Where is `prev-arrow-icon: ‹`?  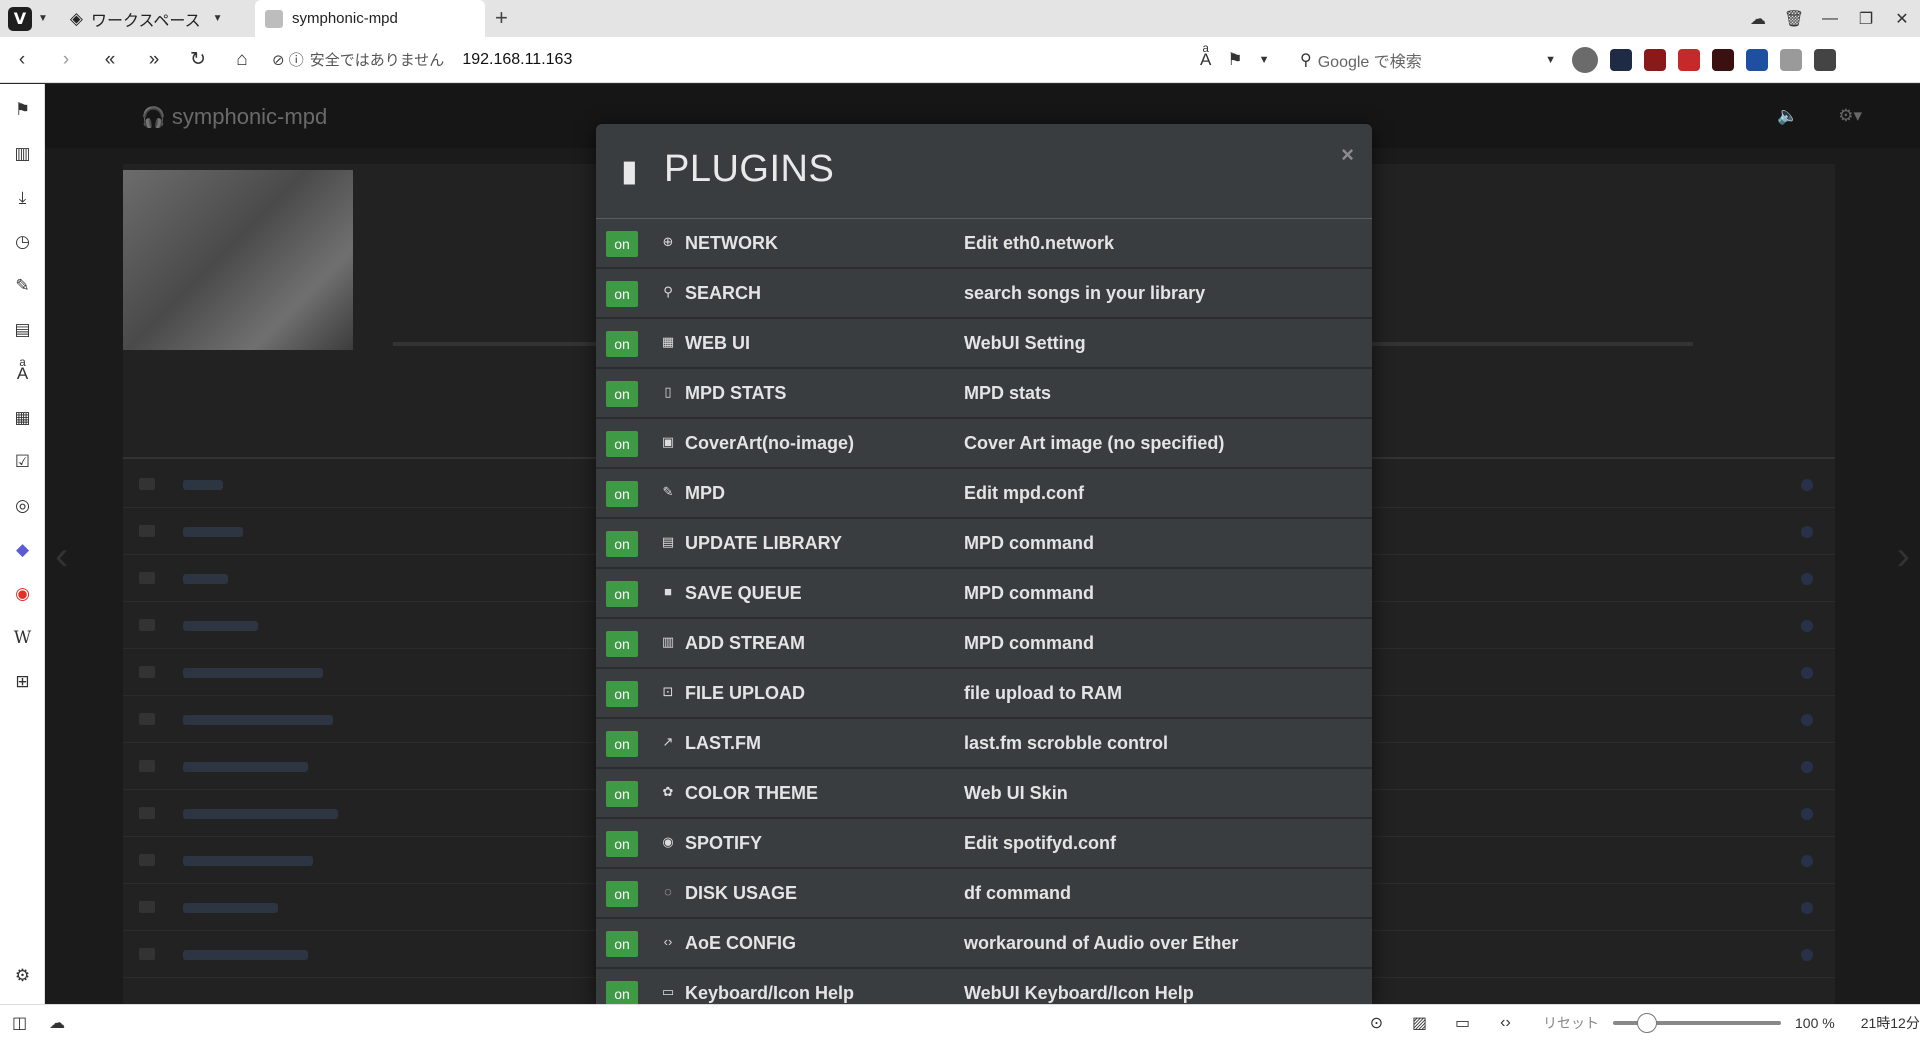
prev-arrow-icon: ‹ is located at coordinates (61, 556).